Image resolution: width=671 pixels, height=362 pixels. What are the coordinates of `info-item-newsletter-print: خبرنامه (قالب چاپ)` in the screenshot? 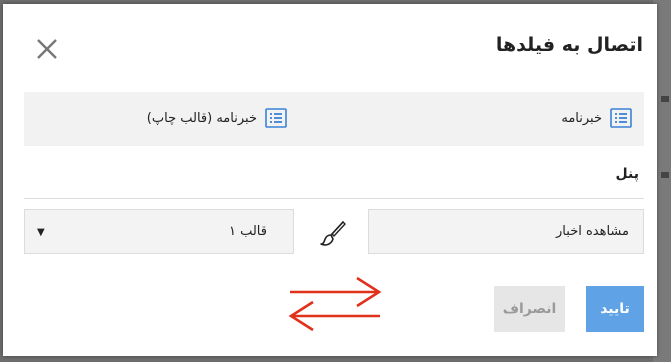 It's located at (217, 118).